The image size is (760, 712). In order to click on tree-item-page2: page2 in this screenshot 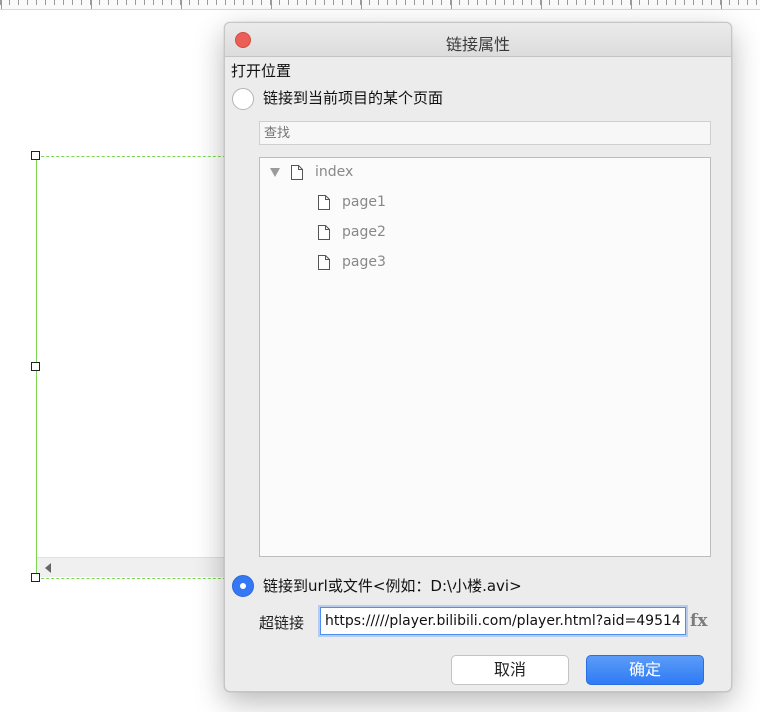, I will do `click(352, 232)`.